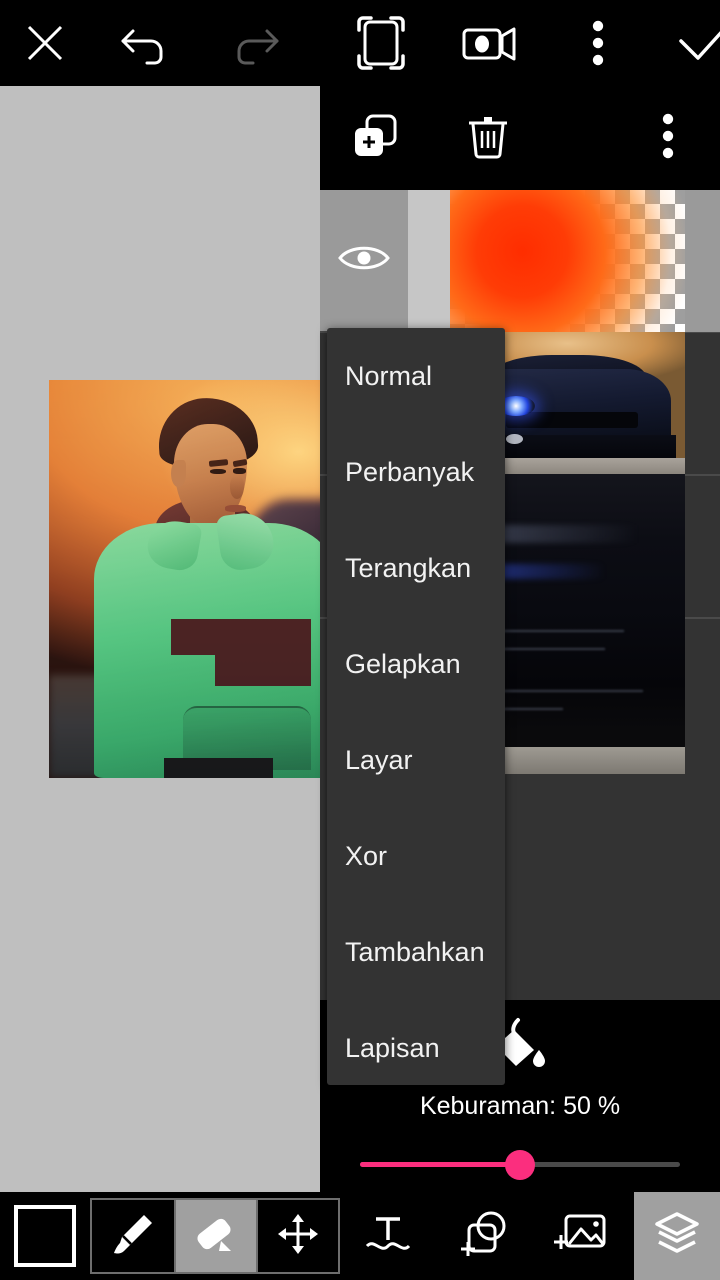 The height and width of the screenshot is (1280, 720). I want to click on apply-button, so click(686, 43).